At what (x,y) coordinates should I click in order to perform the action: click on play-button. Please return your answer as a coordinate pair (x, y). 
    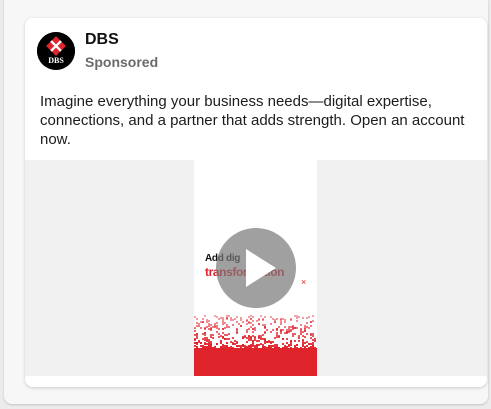
    Looking at the image, I should click on (256, 268).